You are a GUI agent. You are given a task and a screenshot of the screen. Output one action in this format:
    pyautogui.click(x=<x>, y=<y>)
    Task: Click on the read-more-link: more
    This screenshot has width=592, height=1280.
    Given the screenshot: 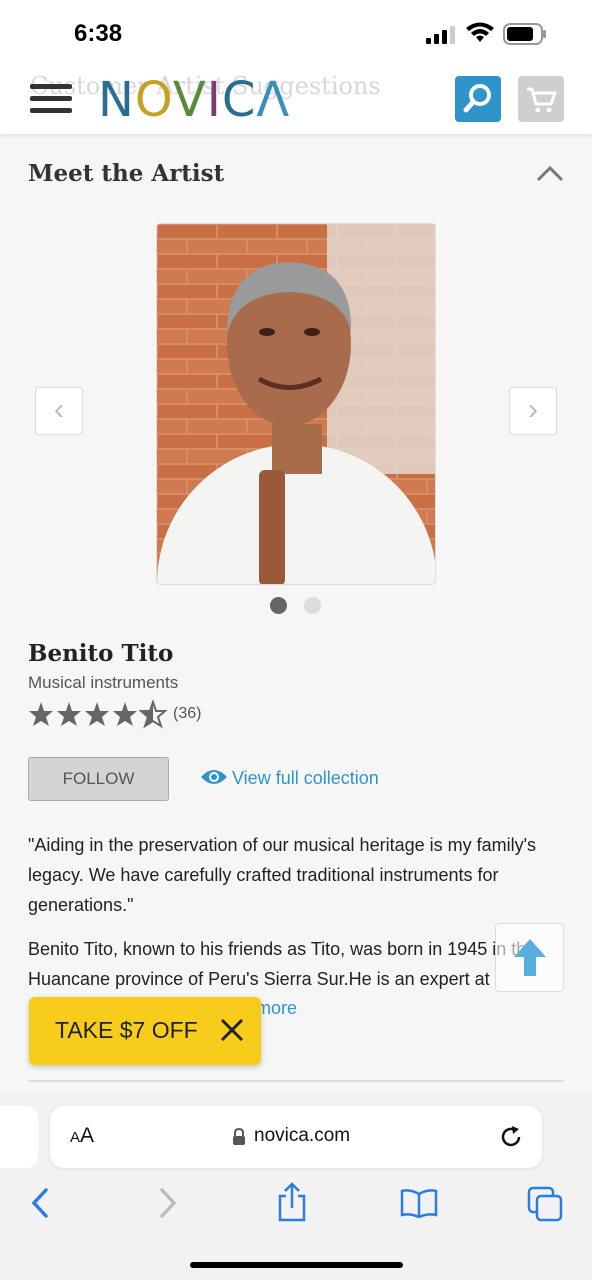 What is the action you would take?
    pyautogui.click(x=276, y=1008)
    